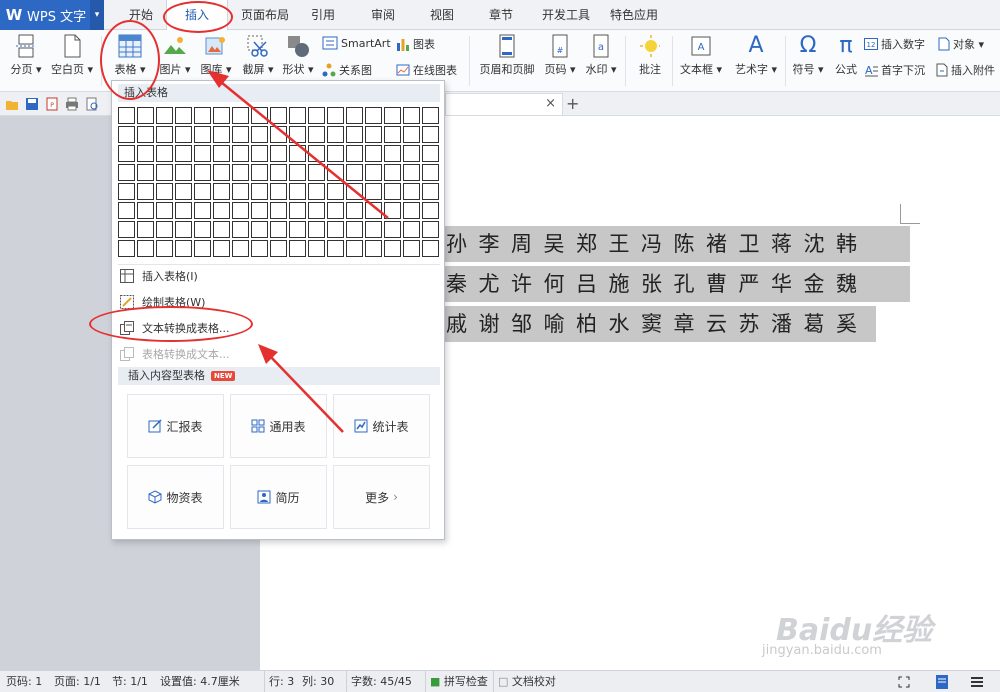  What do you see at coordinates (381, 497) in the screenshot?
I see `more-tables-card: 更多 ›` at bounding box center [381, 497].